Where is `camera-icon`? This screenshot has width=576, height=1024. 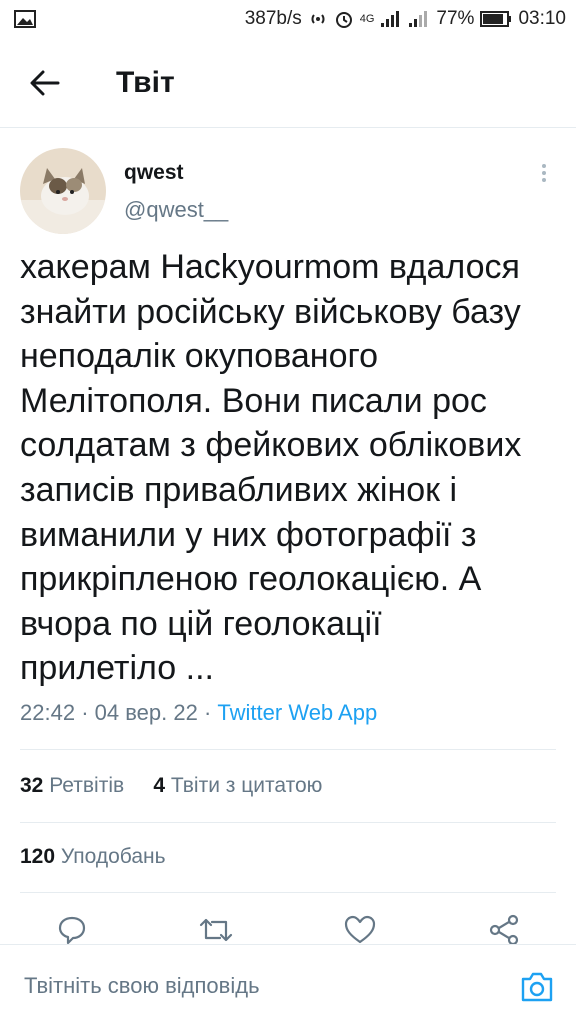 camera-icon is located at coordinates (537, 987).